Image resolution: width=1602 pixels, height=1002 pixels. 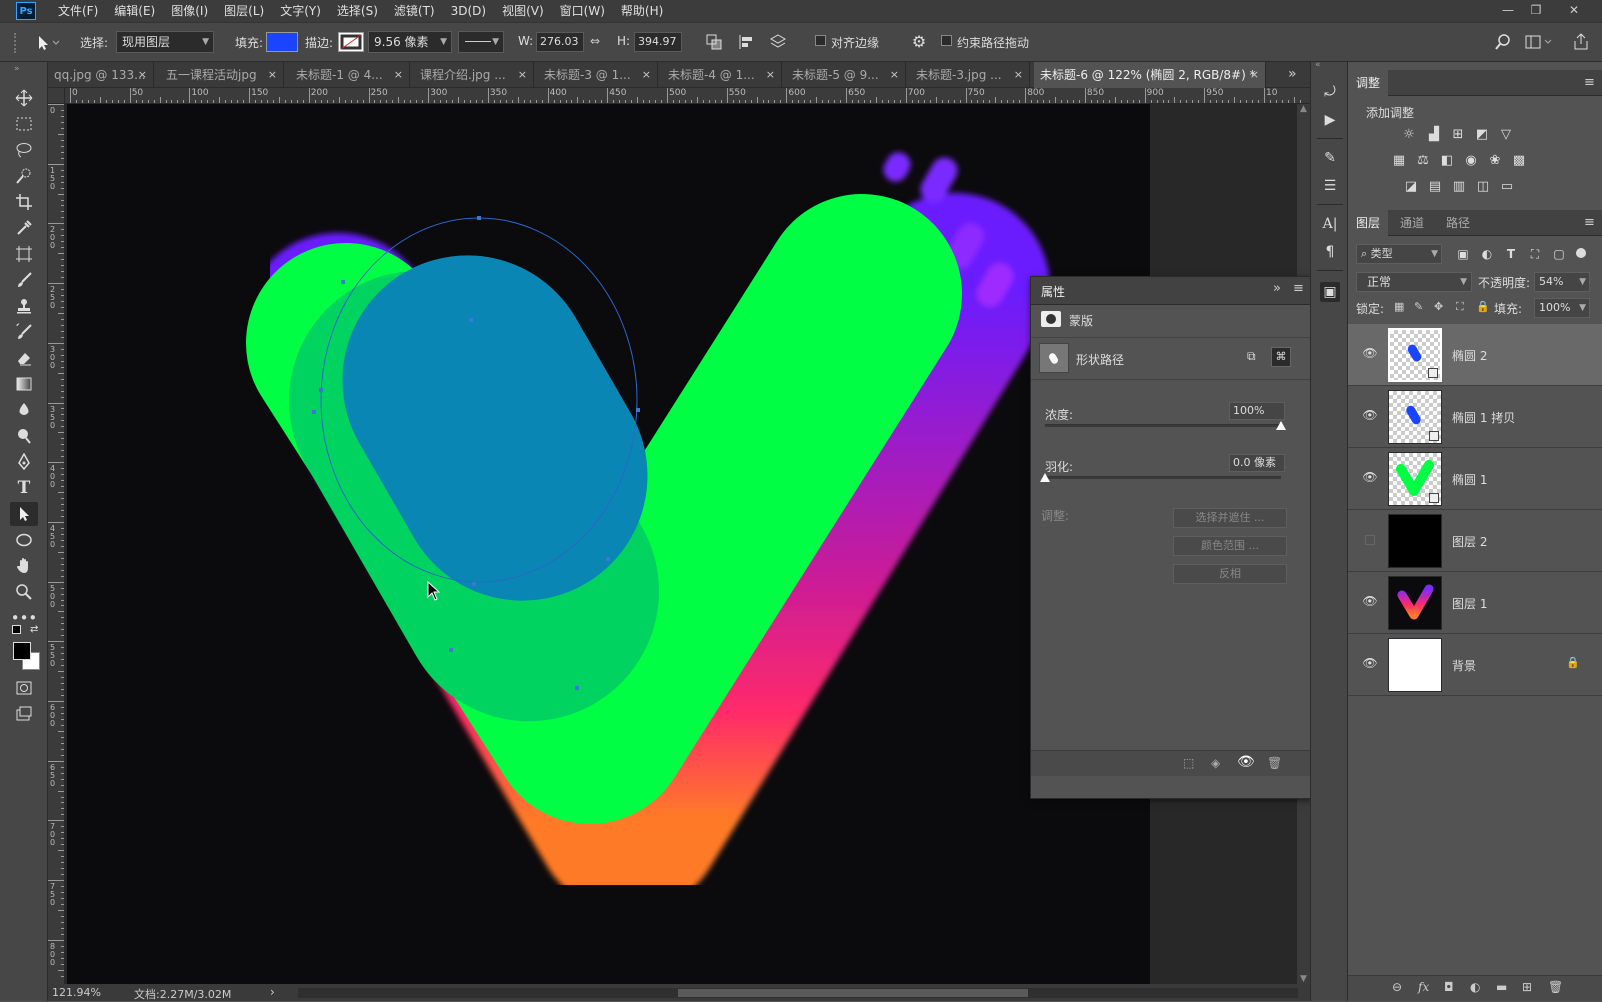 I want to click on move-tool-icon, so click(x=24, y=98).